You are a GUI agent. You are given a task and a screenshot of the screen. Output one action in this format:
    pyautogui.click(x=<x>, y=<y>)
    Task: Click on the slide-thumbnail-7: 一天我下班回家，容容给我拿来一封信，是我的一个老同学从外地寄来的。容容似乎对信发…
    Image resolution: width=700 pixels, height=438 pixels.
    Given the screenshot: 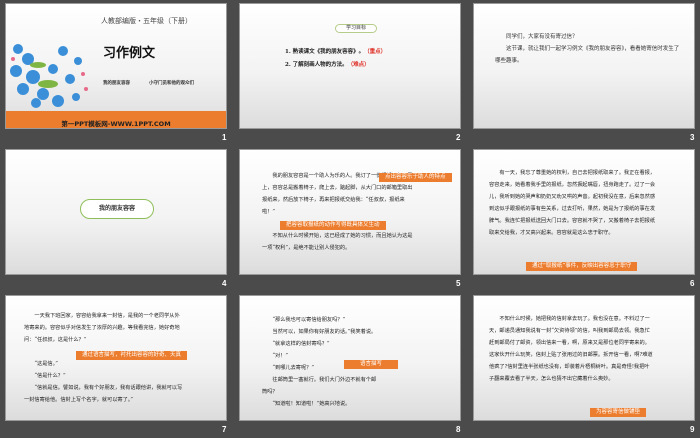 What is the action you would take?
    pyautogui.click(x=116, y=358)
    